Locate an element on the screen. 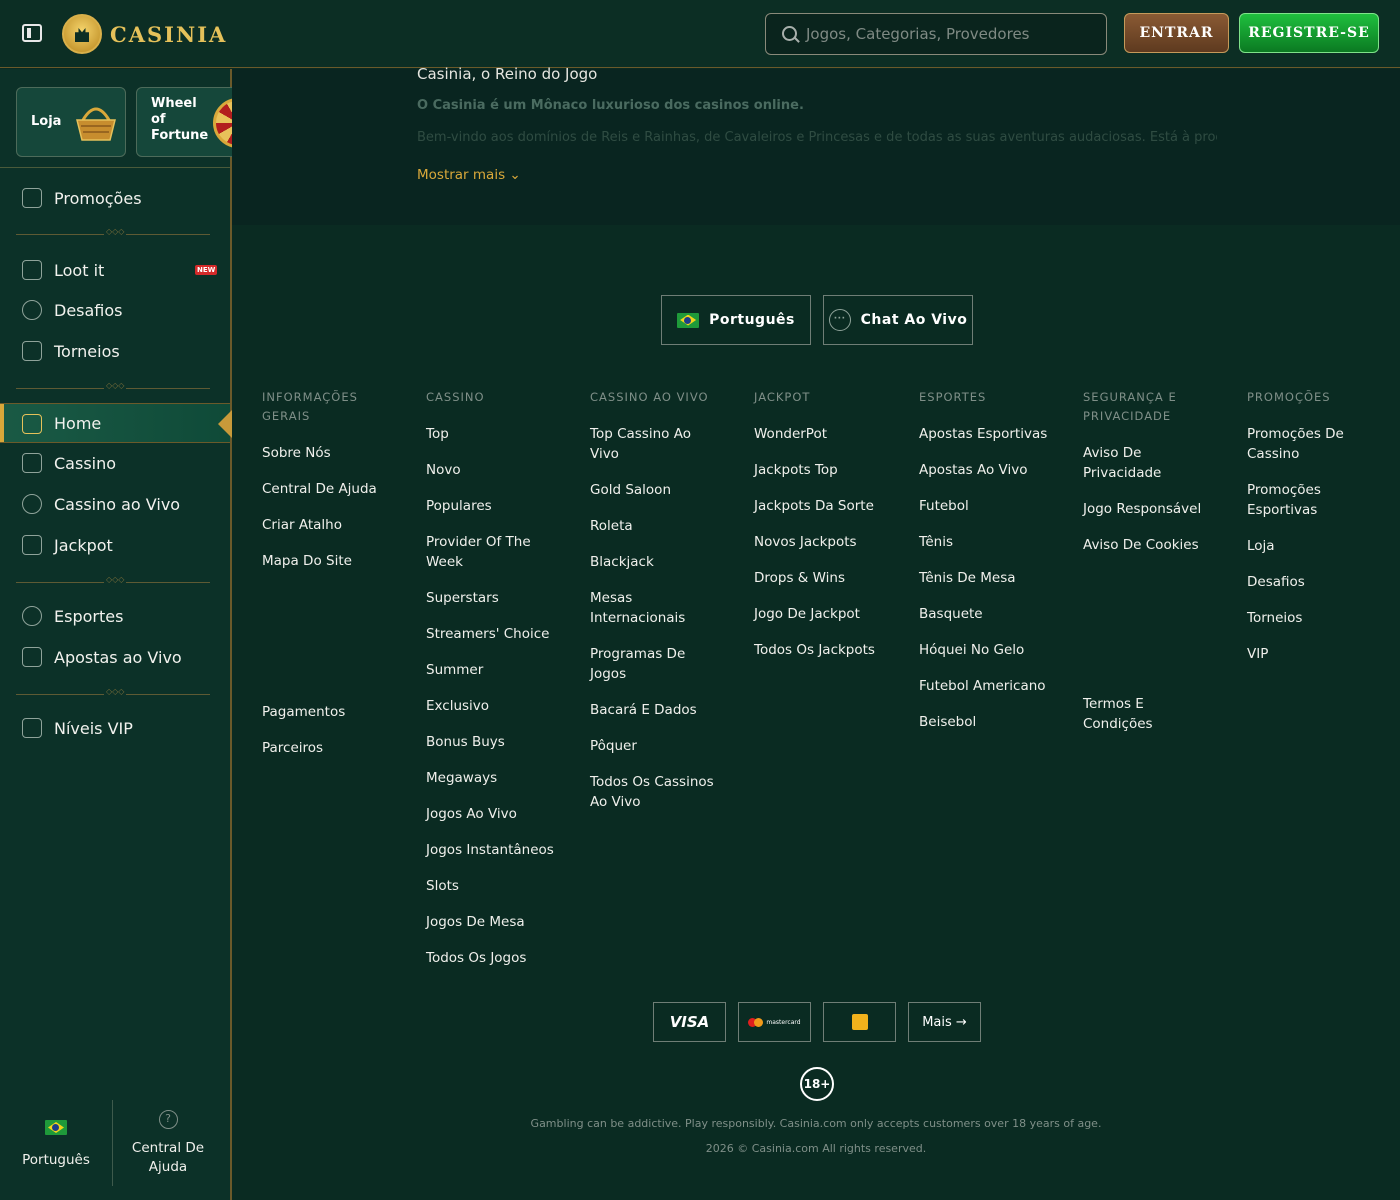  footer-link: Jogos Instantâneos is located at coordinates (501, 850).